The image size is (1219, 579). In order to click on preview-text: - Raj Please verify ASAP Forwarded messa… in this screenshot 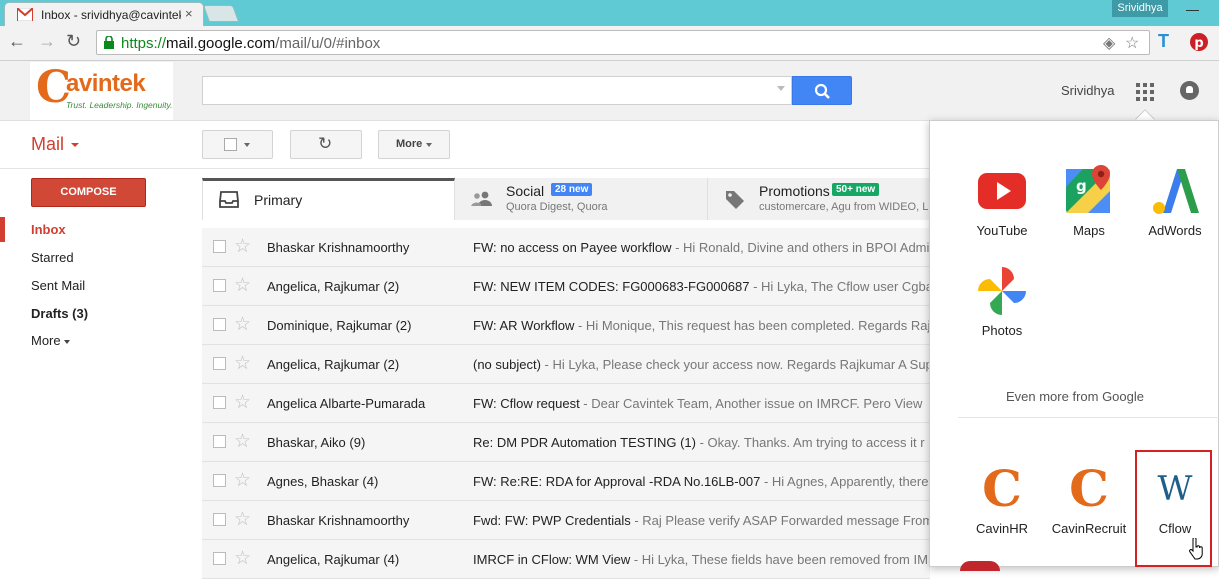, I will do `click(780, 520)`.